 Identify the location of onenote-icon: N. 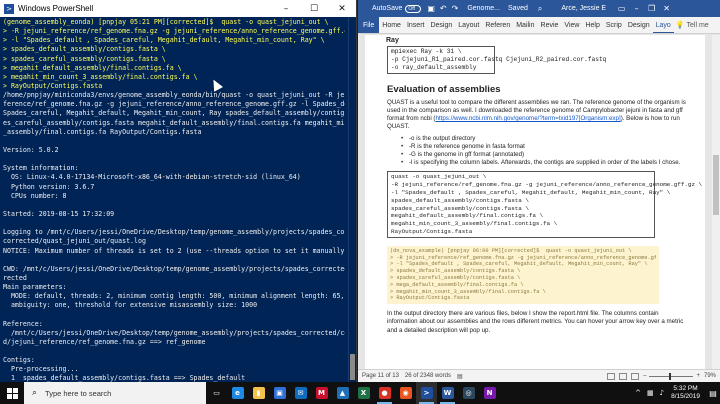
(489, 393).